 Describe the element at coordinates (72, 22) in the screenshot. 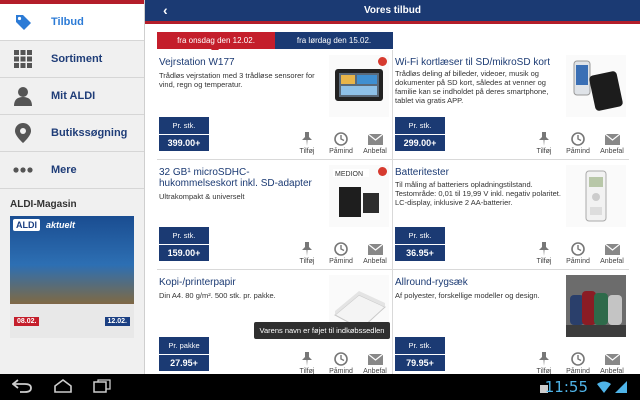

I see `sidebar-item-tilbud: Tilbud` at that location.